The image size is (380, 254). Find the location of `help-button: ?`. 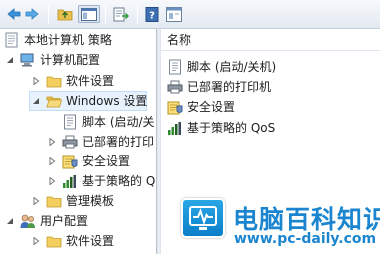

help-button: ? is located at coordinates (152, 14).